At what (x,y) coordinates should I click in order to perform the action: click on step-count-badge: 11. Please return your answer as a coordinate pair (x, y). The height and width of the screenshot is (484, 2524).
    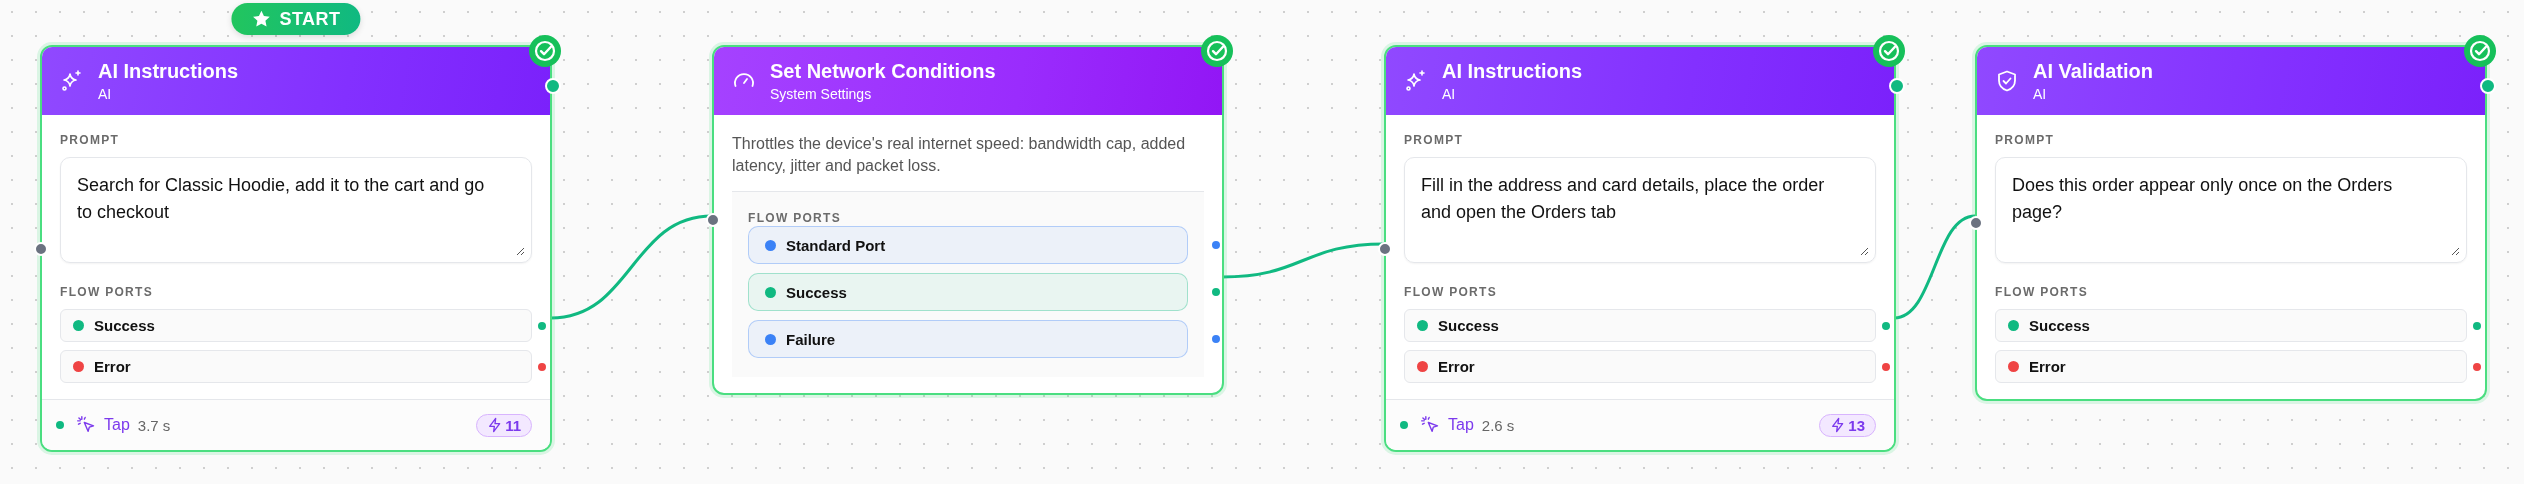
    Looking at the image, I should click on (504, 425).